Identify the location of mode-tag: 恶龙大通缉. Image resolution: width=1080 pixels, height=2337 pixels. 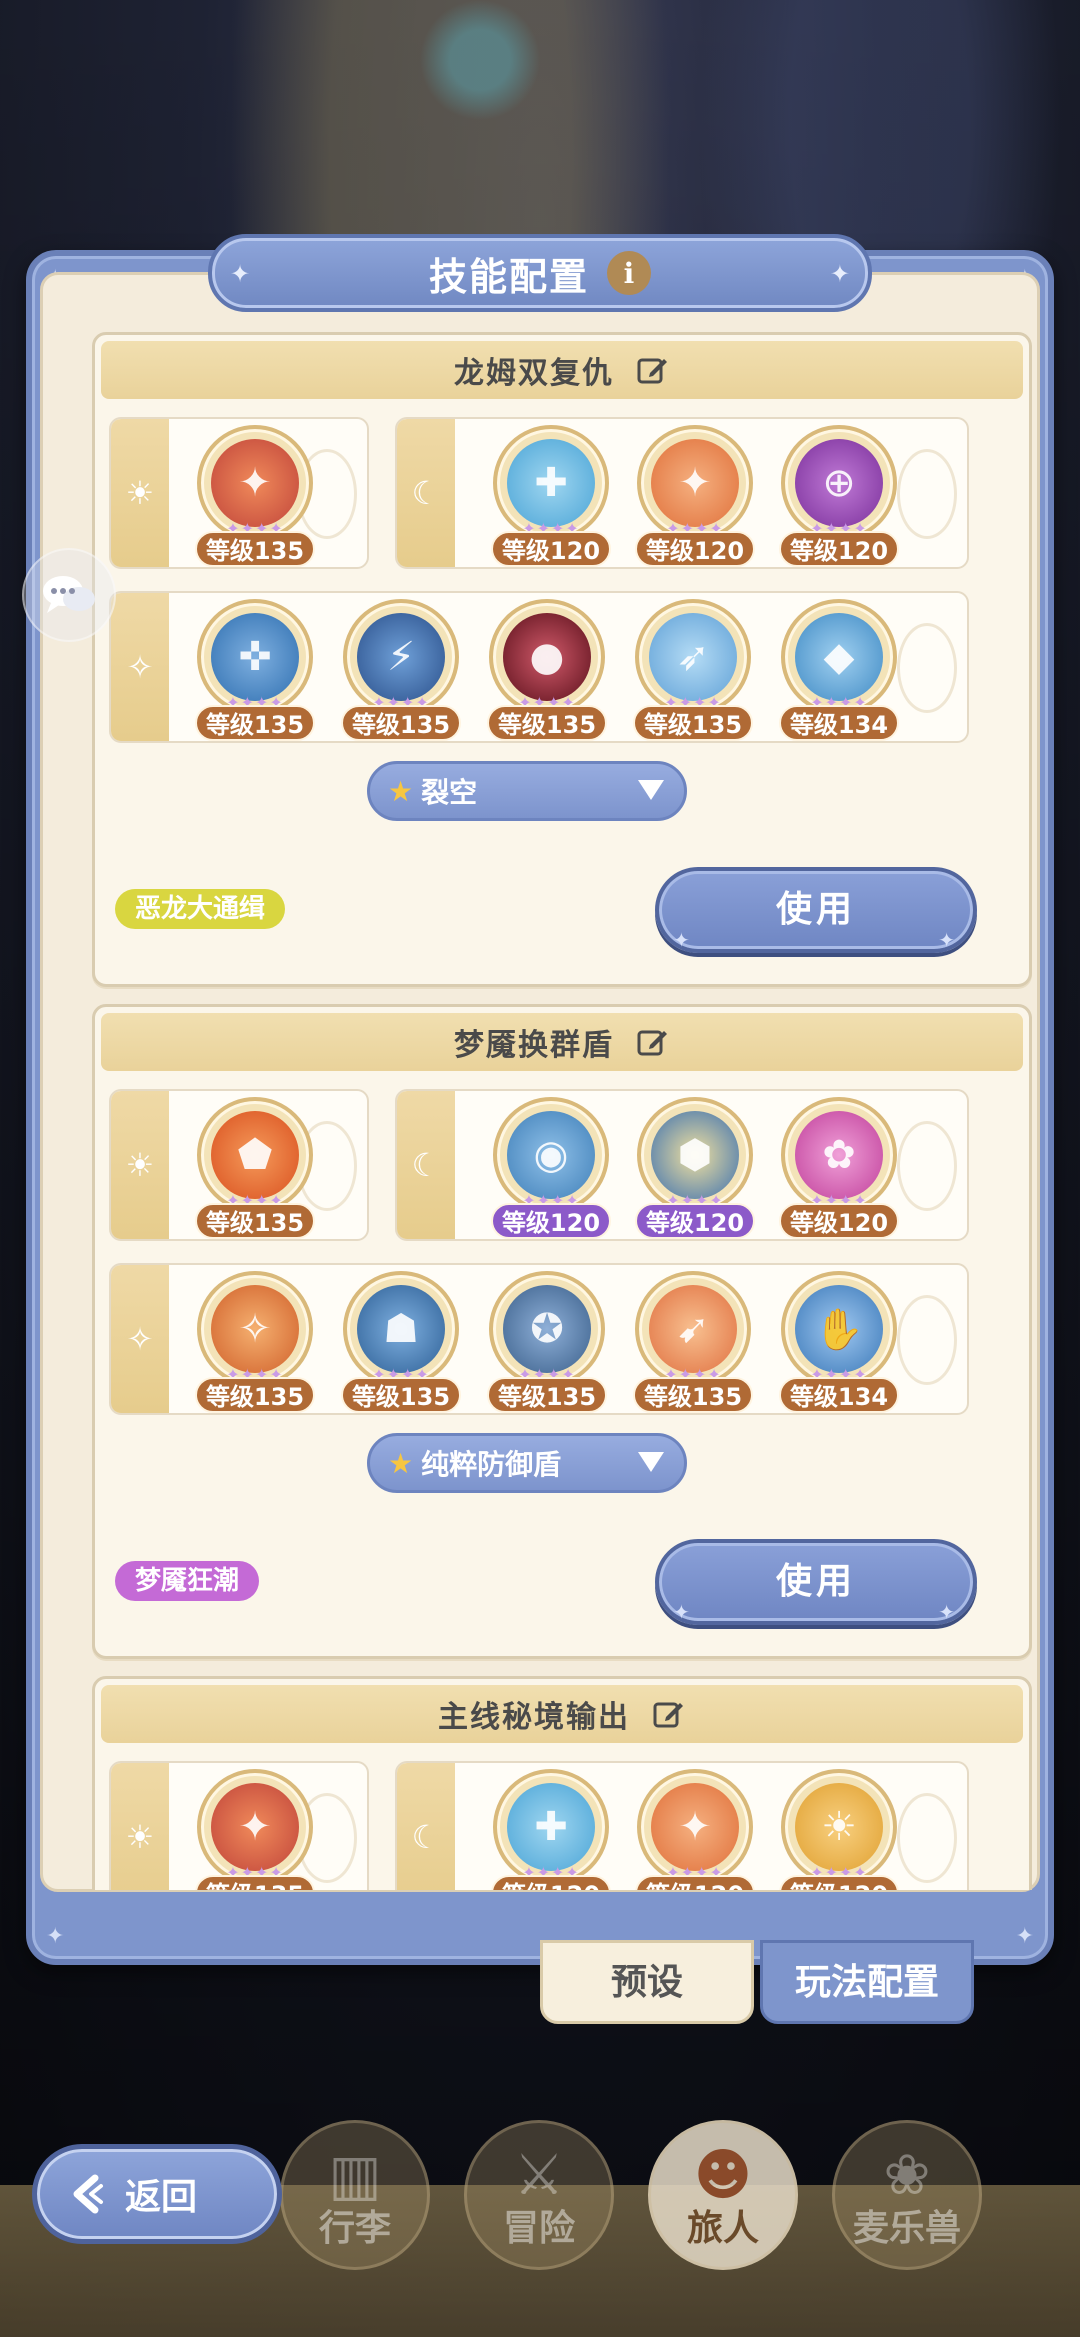
(200, 909).